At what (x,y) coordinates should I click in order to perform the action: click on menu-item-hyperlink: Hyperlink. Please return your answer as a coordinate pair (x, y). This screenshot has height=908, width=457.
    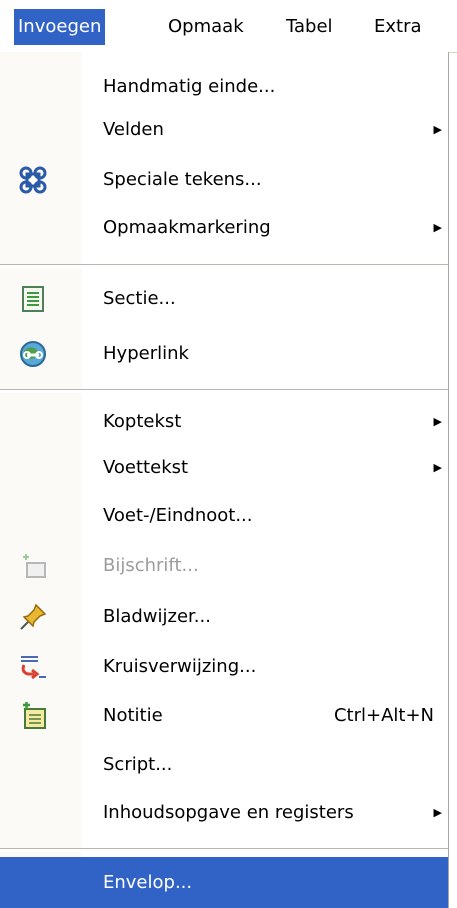
    Looking at the image, I should click on (224, 354).